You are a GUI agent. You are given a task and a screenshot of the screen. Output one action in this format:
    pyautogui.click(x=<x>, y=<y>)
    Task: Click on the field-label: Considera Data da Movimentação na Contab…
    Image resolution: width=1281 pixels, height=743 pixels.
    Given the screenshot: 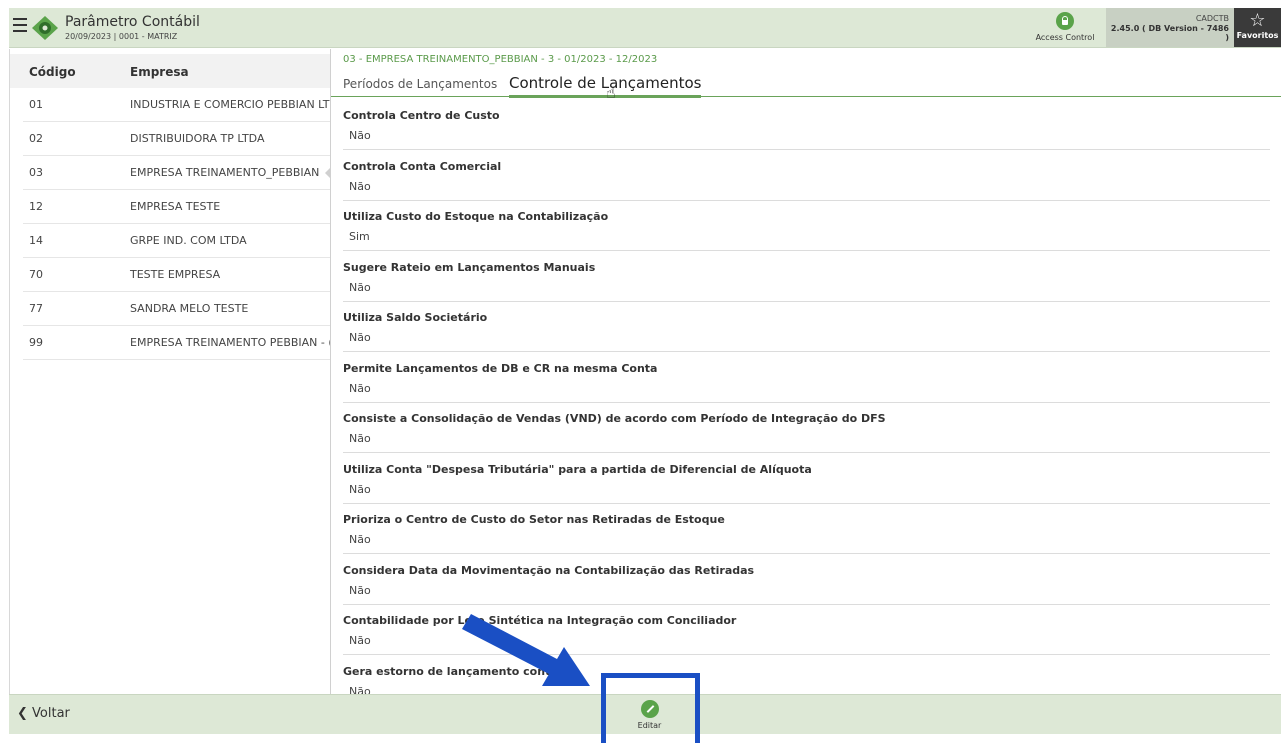 What is the action you would take?
    pyautogui.click(x=549, y=570)
    